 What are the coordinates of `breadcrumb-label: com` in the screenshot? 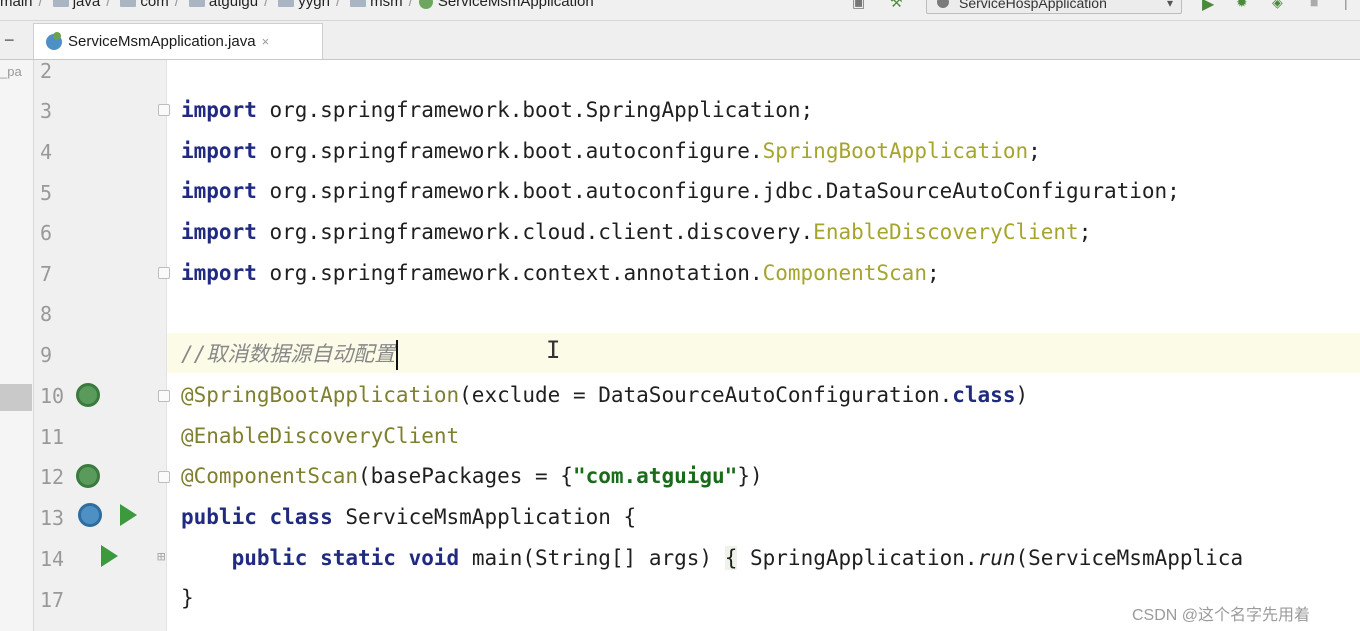 It's located at (154, 5).